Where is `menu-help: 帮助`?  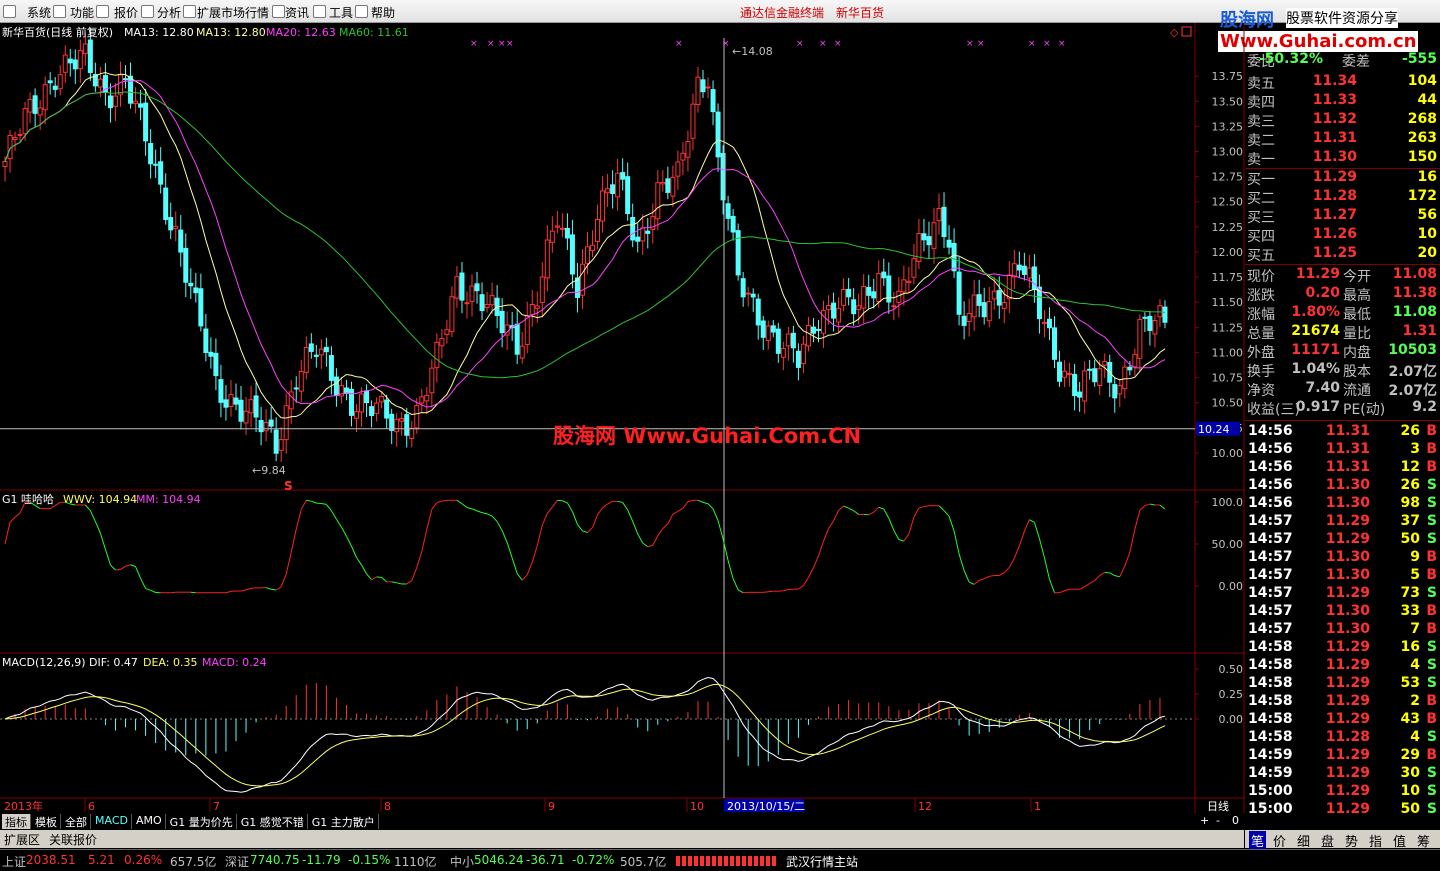 menu-help: 帮助 is located at coordinates (383, 12).